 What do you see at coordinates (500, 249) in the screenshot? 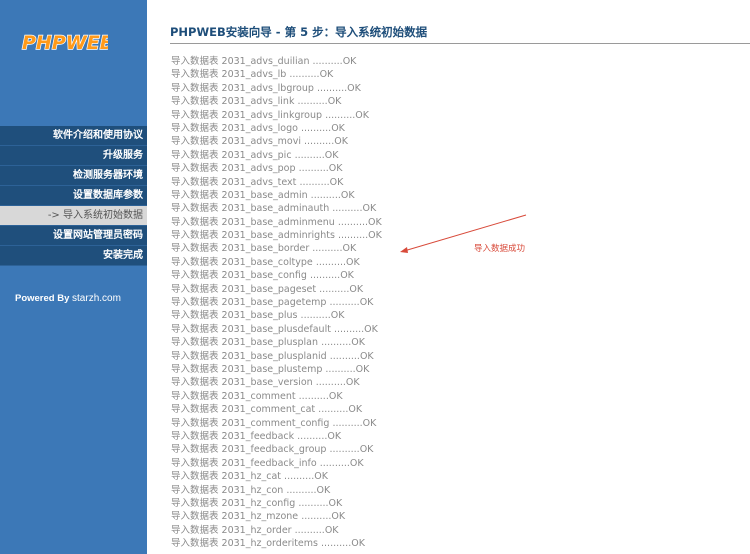
I see `annotation-label: 导入数据成功` at bounding box center [500, 249].